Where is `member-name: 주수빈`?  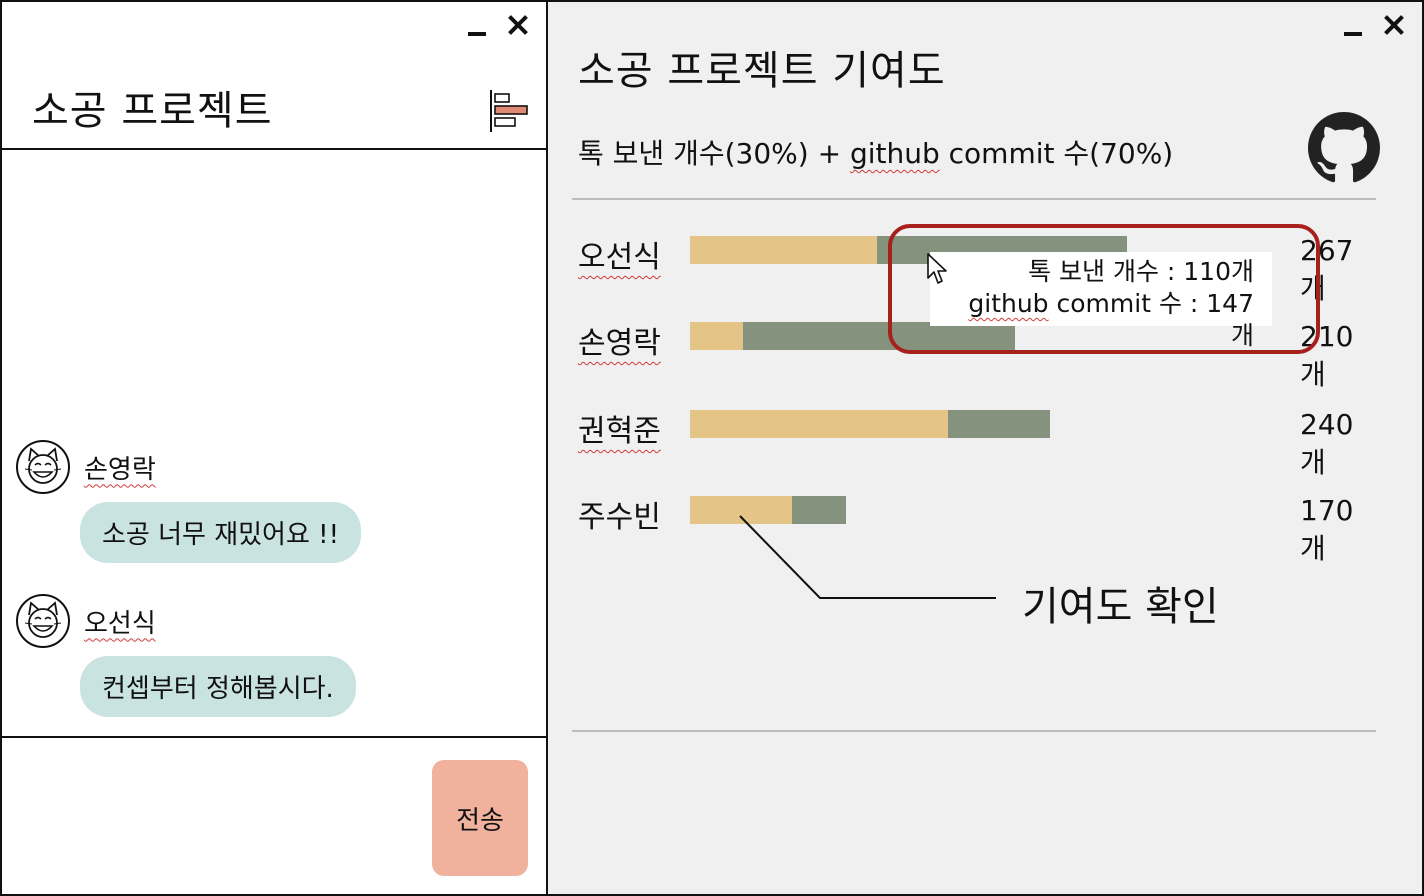
member-name: 주수빈 is located at coordinates (619, 517).